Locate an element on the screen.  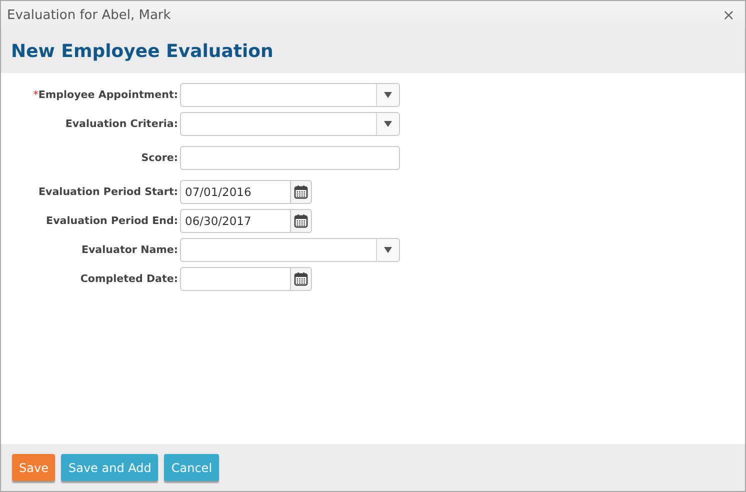
action-button: Save is located at coordinates (34, 467).